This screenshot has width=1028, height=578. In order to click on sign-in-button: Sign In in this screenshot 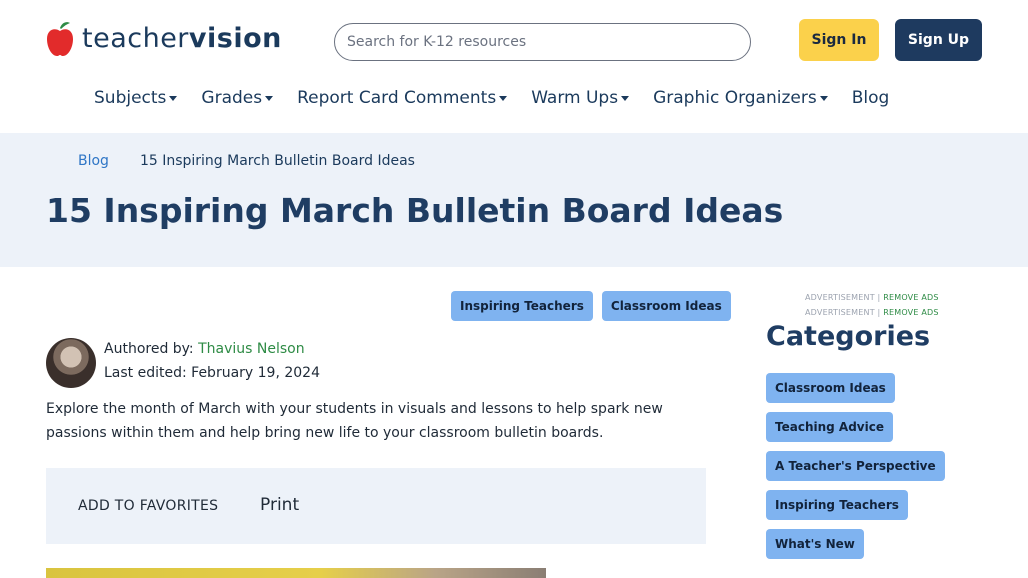, I will do `click(839, 40)`.